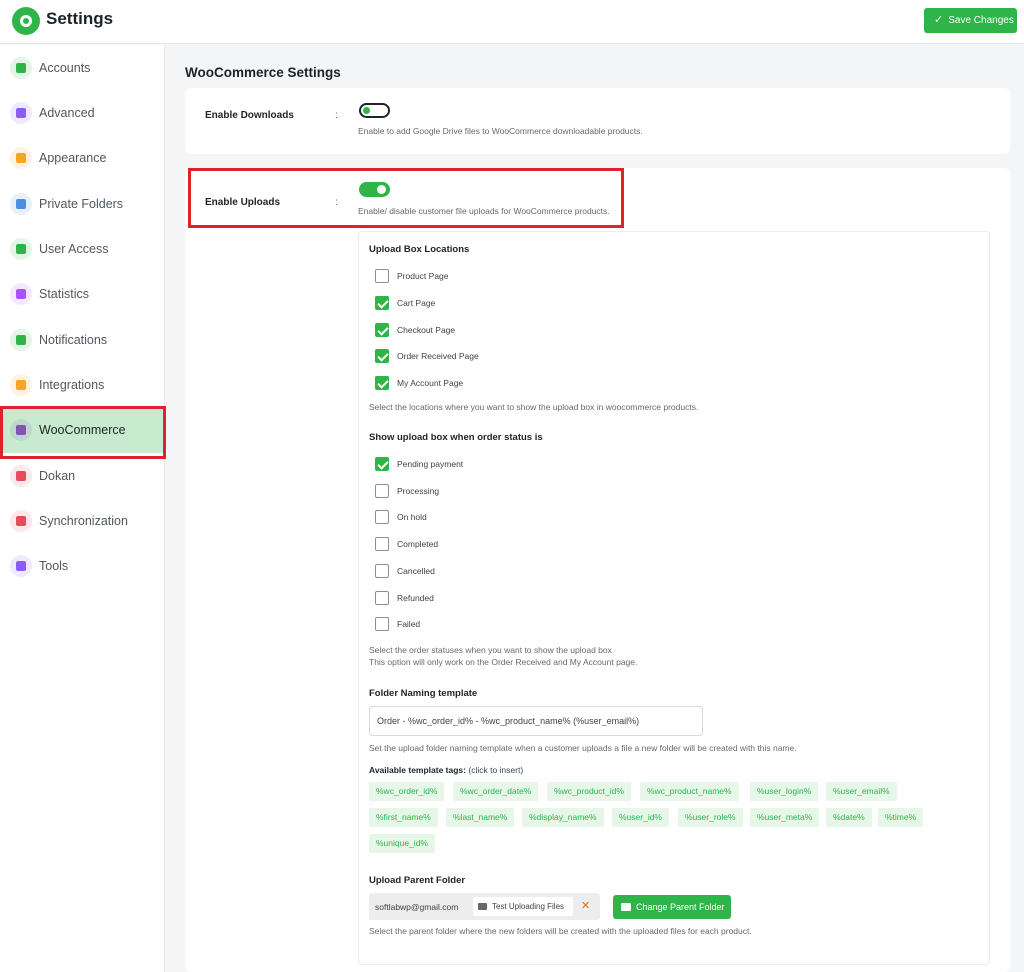  I want to click on template-tags-hint: (click to insert), so click(496, 770).